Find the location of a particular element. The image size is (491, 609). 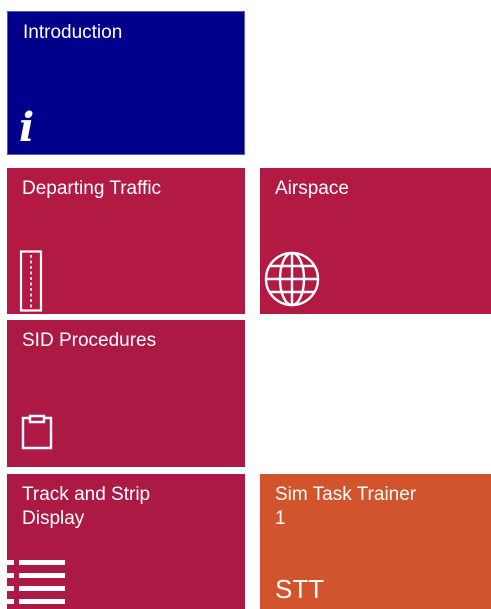

tile-track-and-strip-label: Track and Strip Display is located at coordinates (86, 506).